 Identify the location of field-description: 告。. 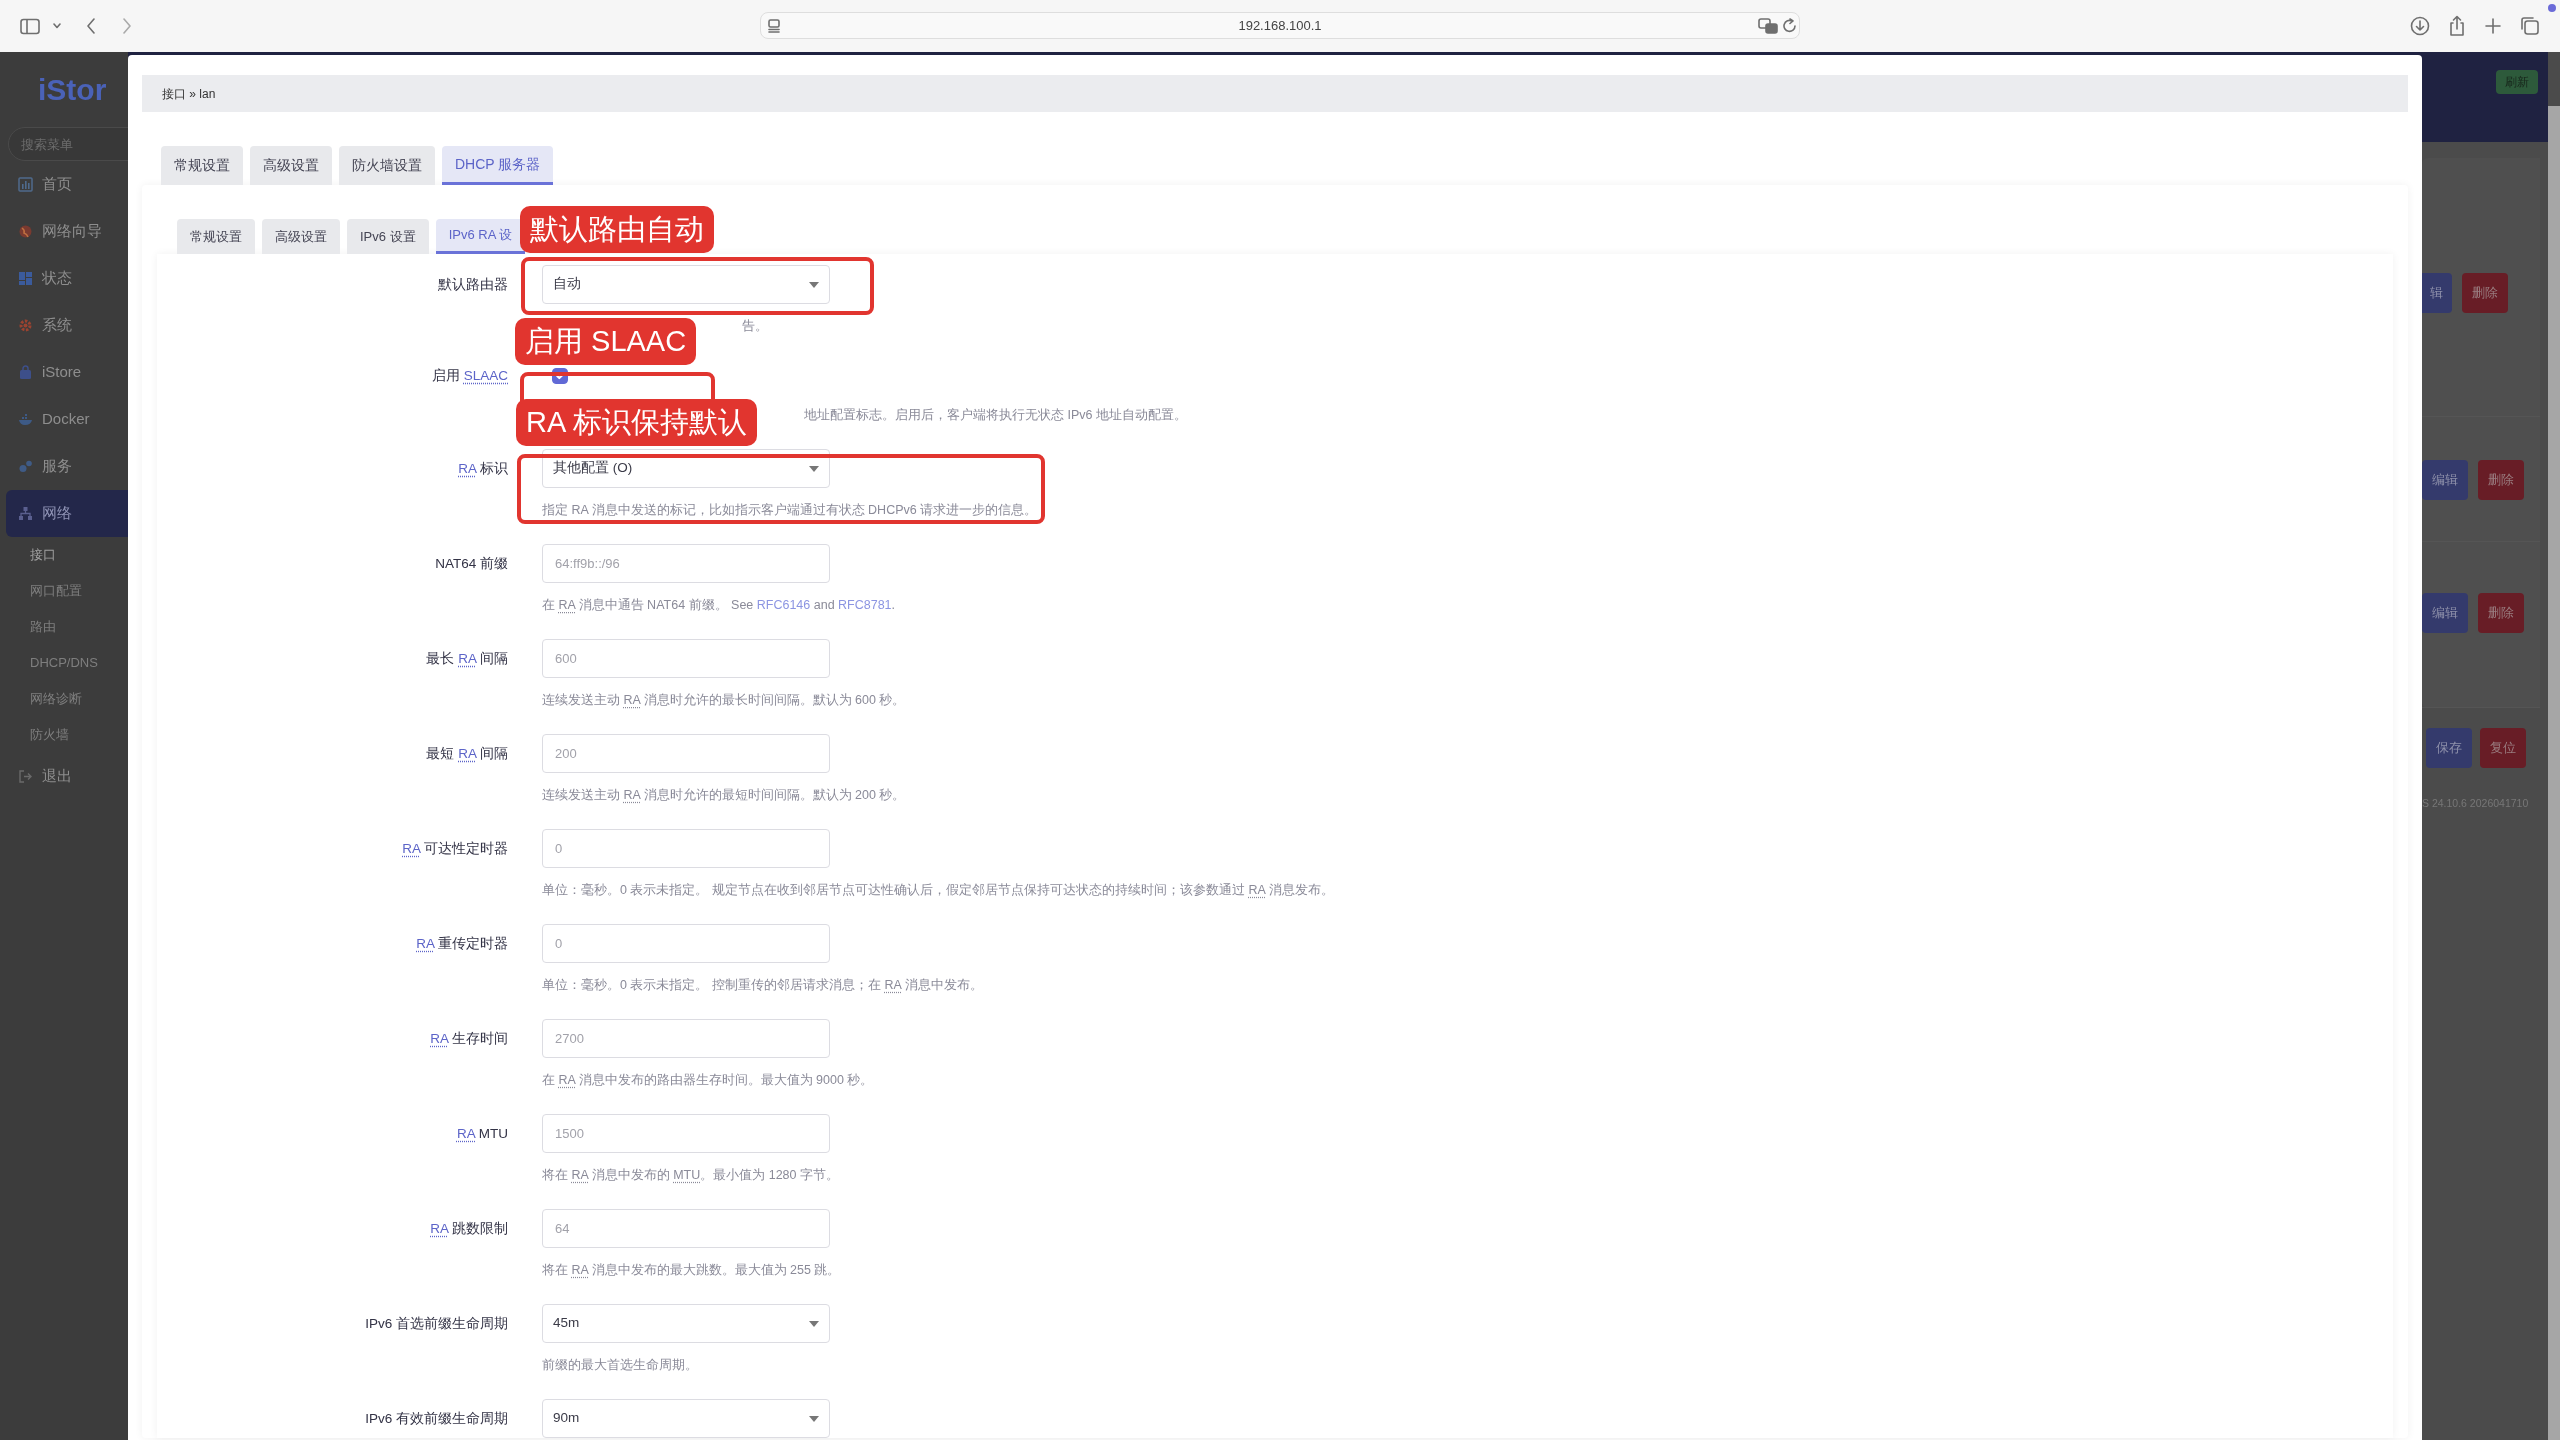
(755, 326).